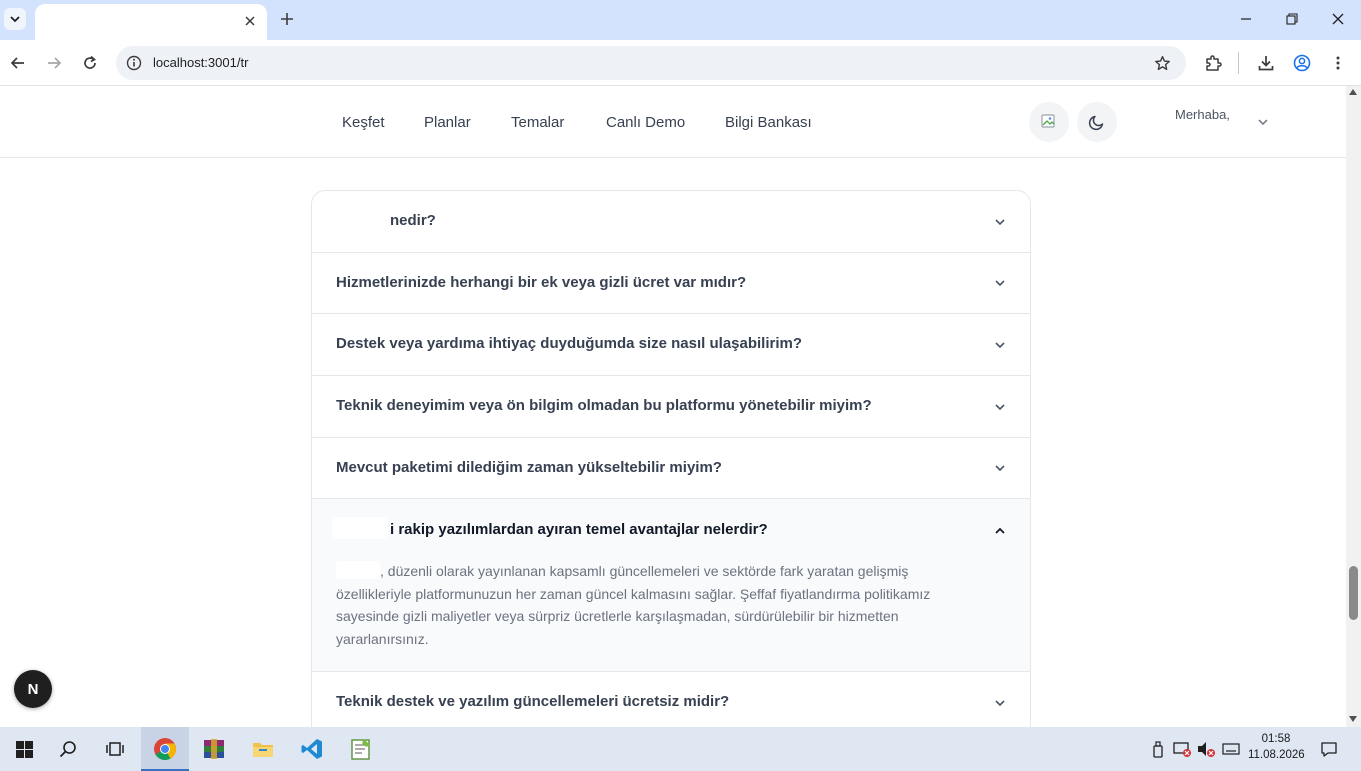  What do you see at coordinates (1276, 755) in the screenshot?
I see `clock-date: 11.08.2026` at bounding box center [1276, 755].